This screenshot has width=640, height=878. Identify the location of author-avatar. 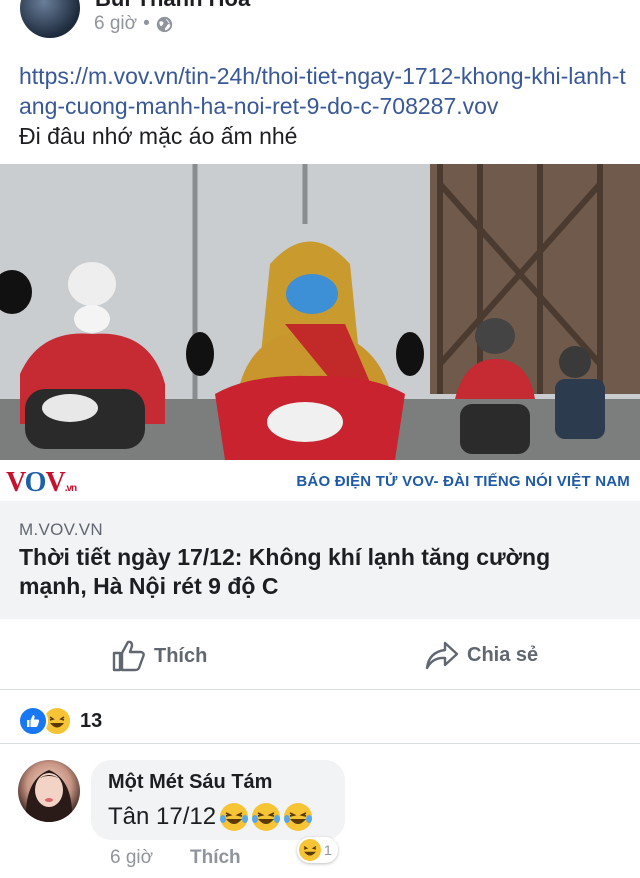
(50, 19).